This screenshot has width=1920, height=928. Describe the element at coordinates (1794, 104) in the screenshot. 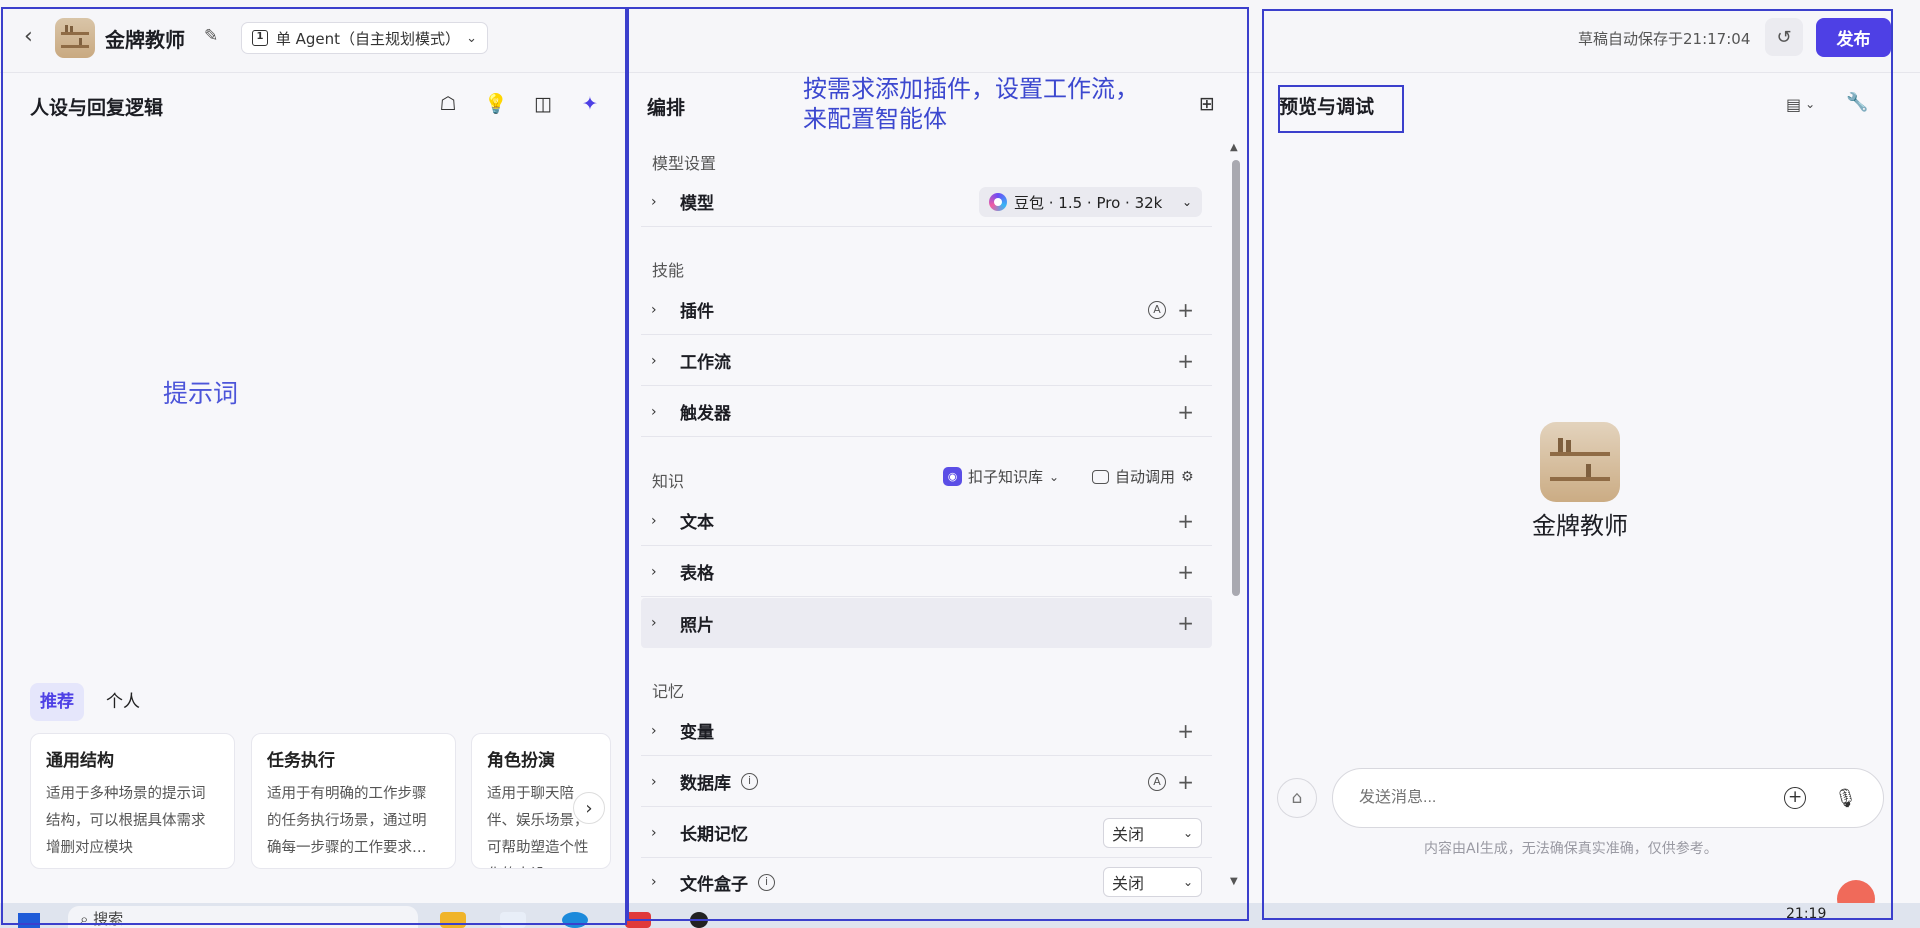

I see `document-icon: ▤` at that location.